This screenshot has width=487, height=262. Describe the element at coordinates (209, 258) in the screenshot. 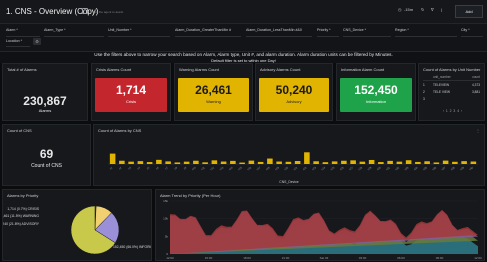

I see `x-tick-label: 15:00` at that location.